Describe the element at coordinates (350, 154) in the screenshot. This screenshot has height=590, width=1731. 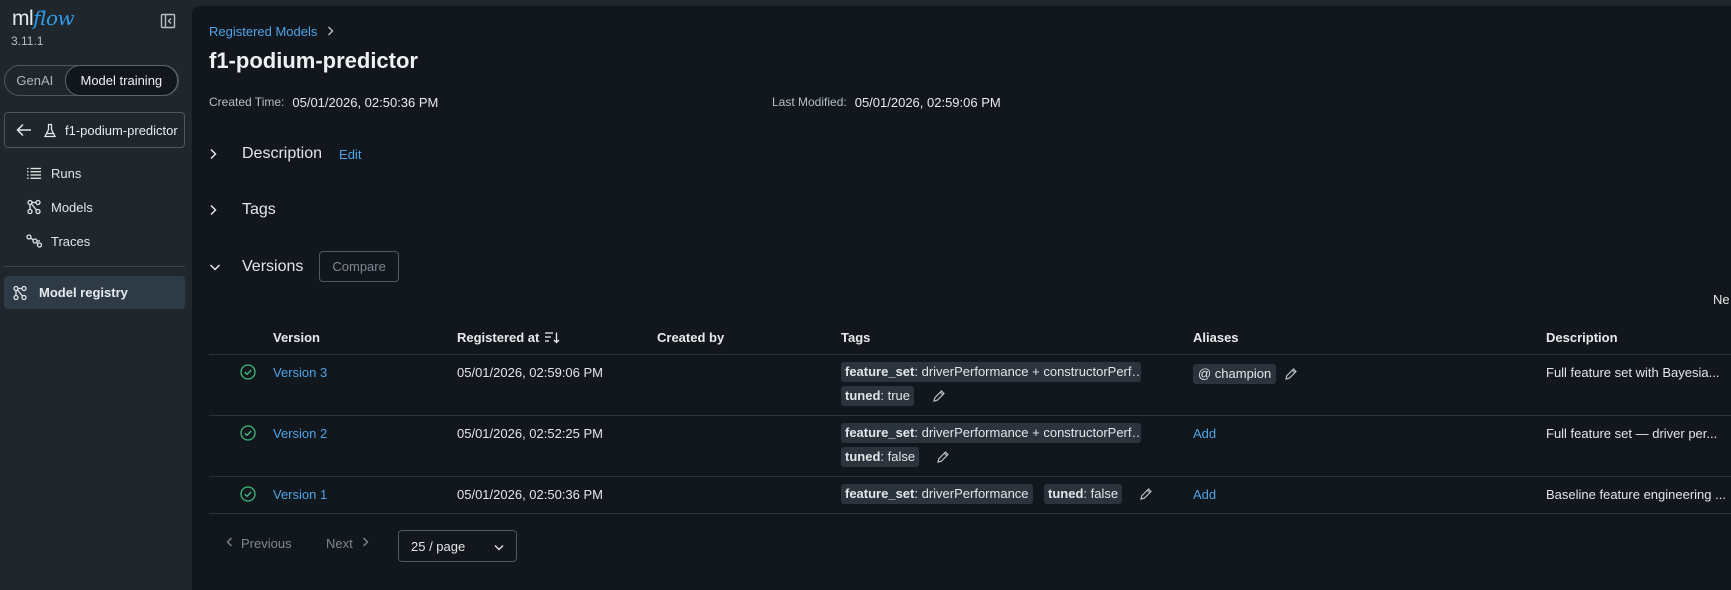
I see `edit-description-link: Edit` at that location.